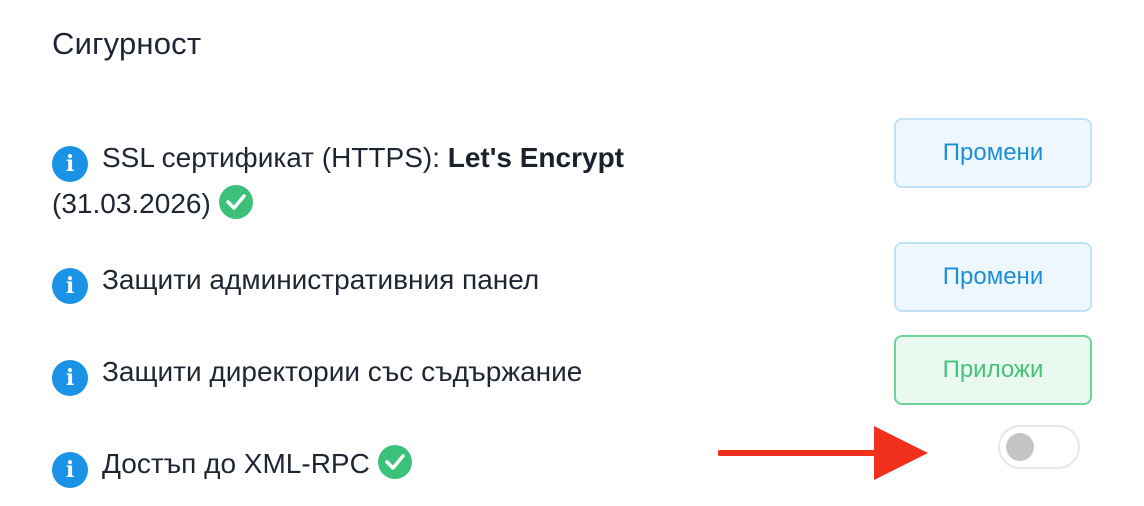 This screenshot has height=506, width=1144. I want to click on ssl-provider: Let's Encrypt, so click(536, 157).